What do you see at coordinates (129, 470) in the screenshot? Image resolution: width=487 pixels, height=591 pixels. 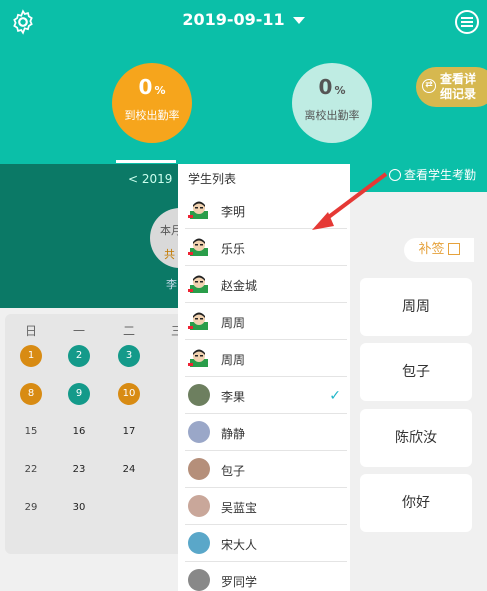 I see `calendar-day: 24` at bounding box center [129, 470].